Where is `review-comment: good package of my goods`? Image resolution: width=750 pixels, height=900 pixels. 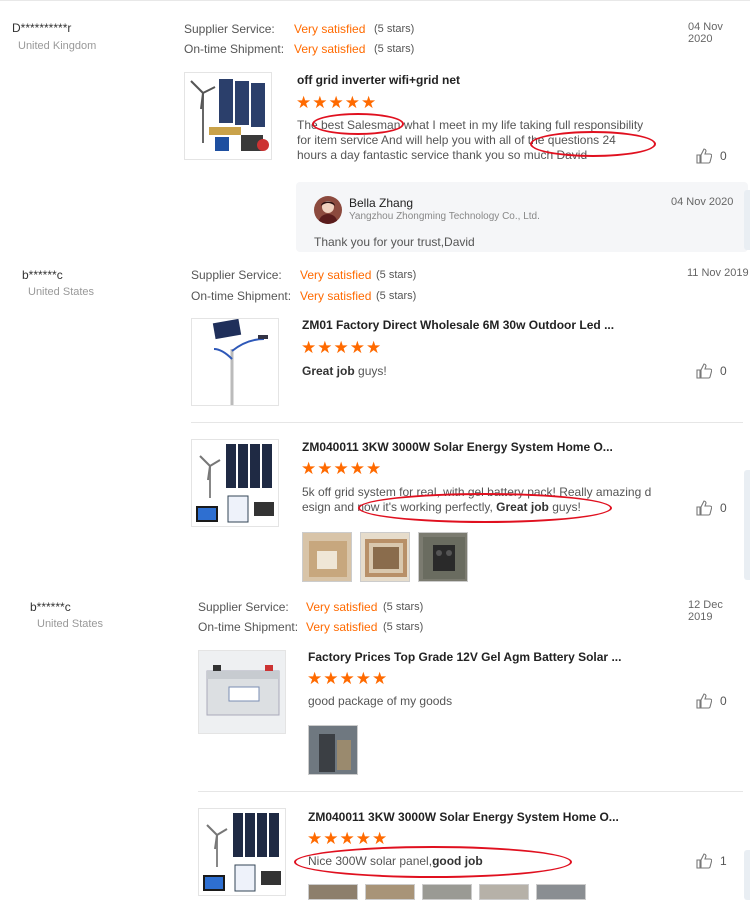 review-comment: good package of my goods is located at coordinates (380, 701).